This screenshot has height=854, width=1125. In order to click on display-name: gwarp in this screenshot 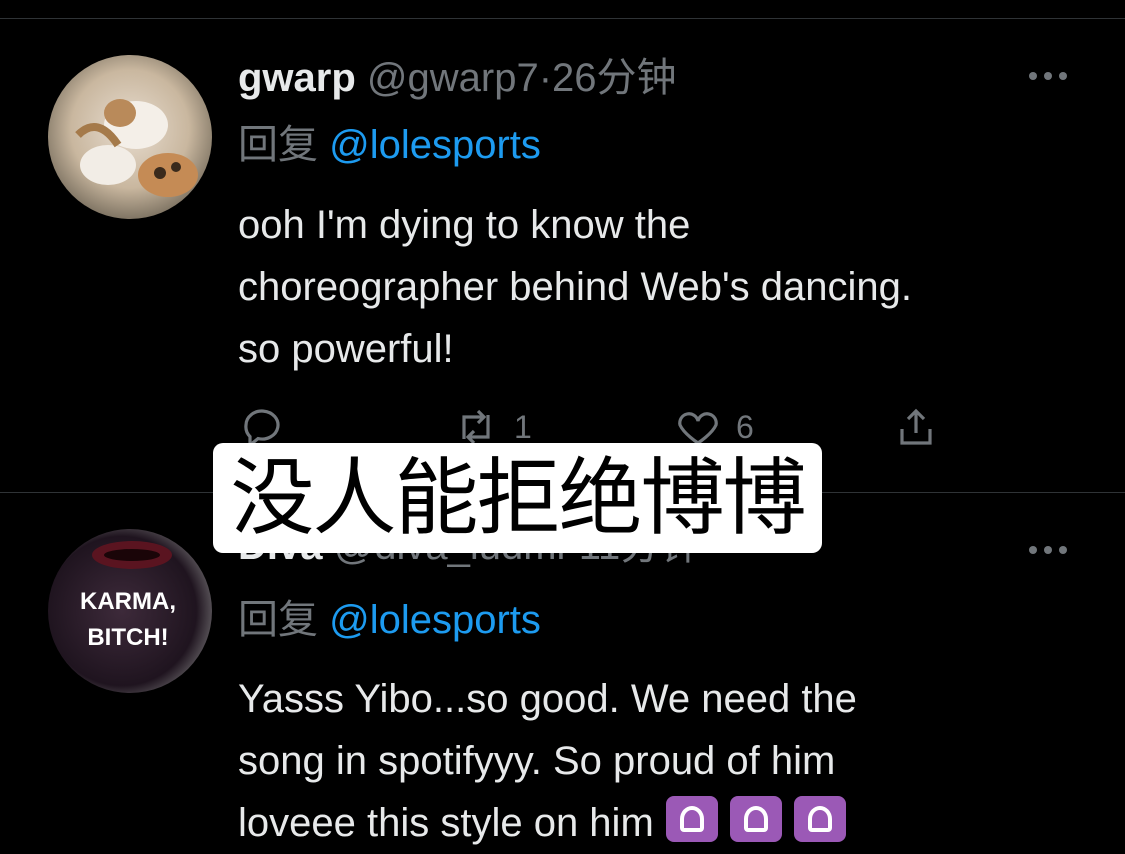, I will do `click(297, 78)`.